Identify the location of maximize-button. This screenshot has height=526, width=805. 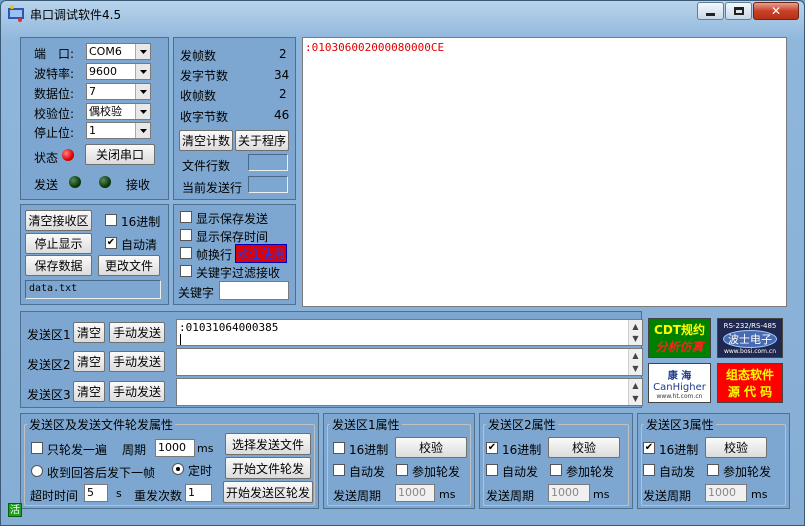
(738, 11).